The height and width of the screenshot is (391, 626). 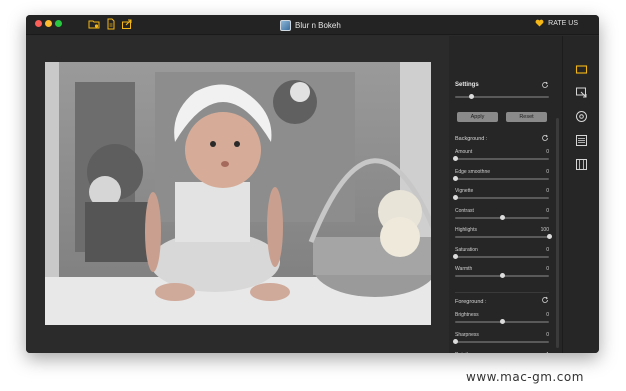 What do you see at coordinates (477, 117) in the screenshot?
I see `apply-button: Apply` at bounding box center [477, 117].